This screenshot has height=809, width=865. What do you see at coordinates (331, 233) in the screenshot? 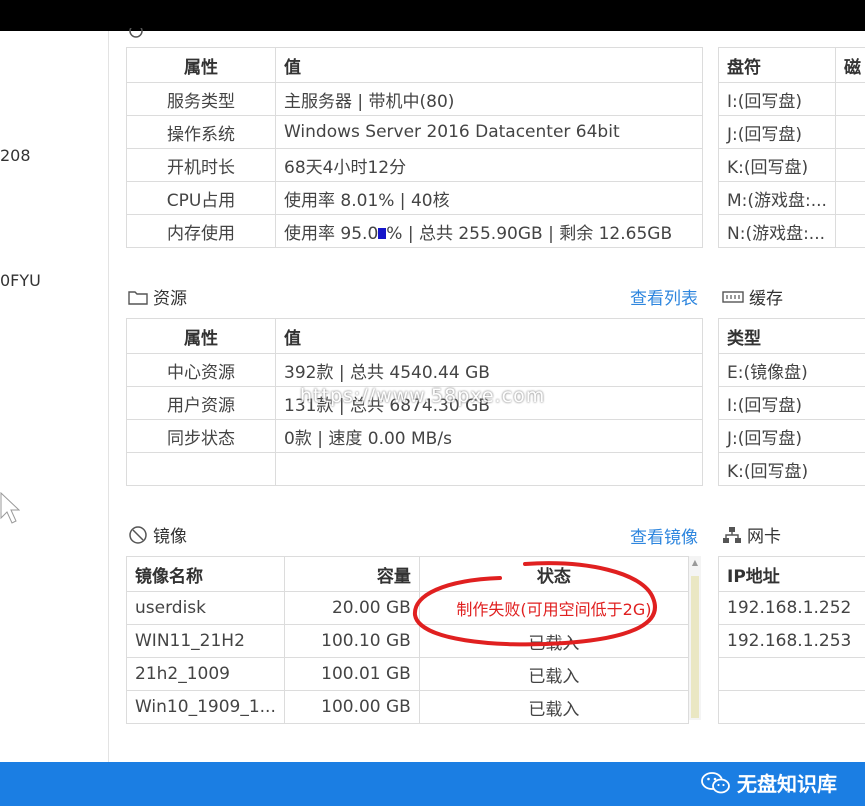
I see `memory-value-part-a: 使用率 95.0` at bounding box center [331, 233].